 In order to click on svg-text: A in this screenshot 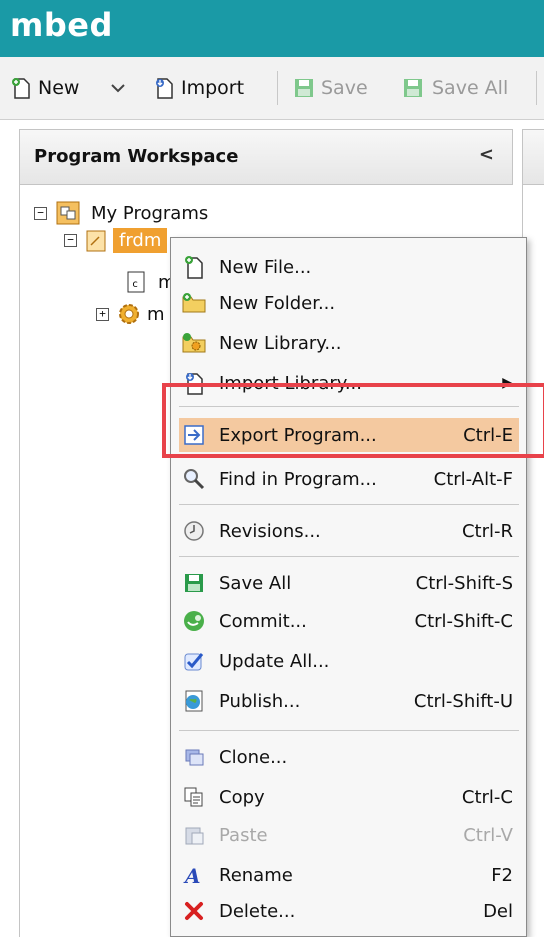, I will do `click(192, 875)`.